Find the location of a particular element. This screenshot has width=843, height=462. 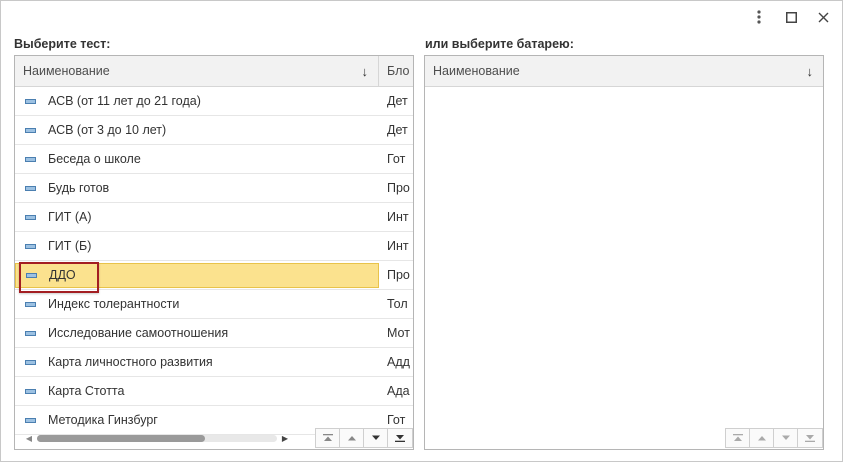

scroll-track is located at coordinates (157, 438).